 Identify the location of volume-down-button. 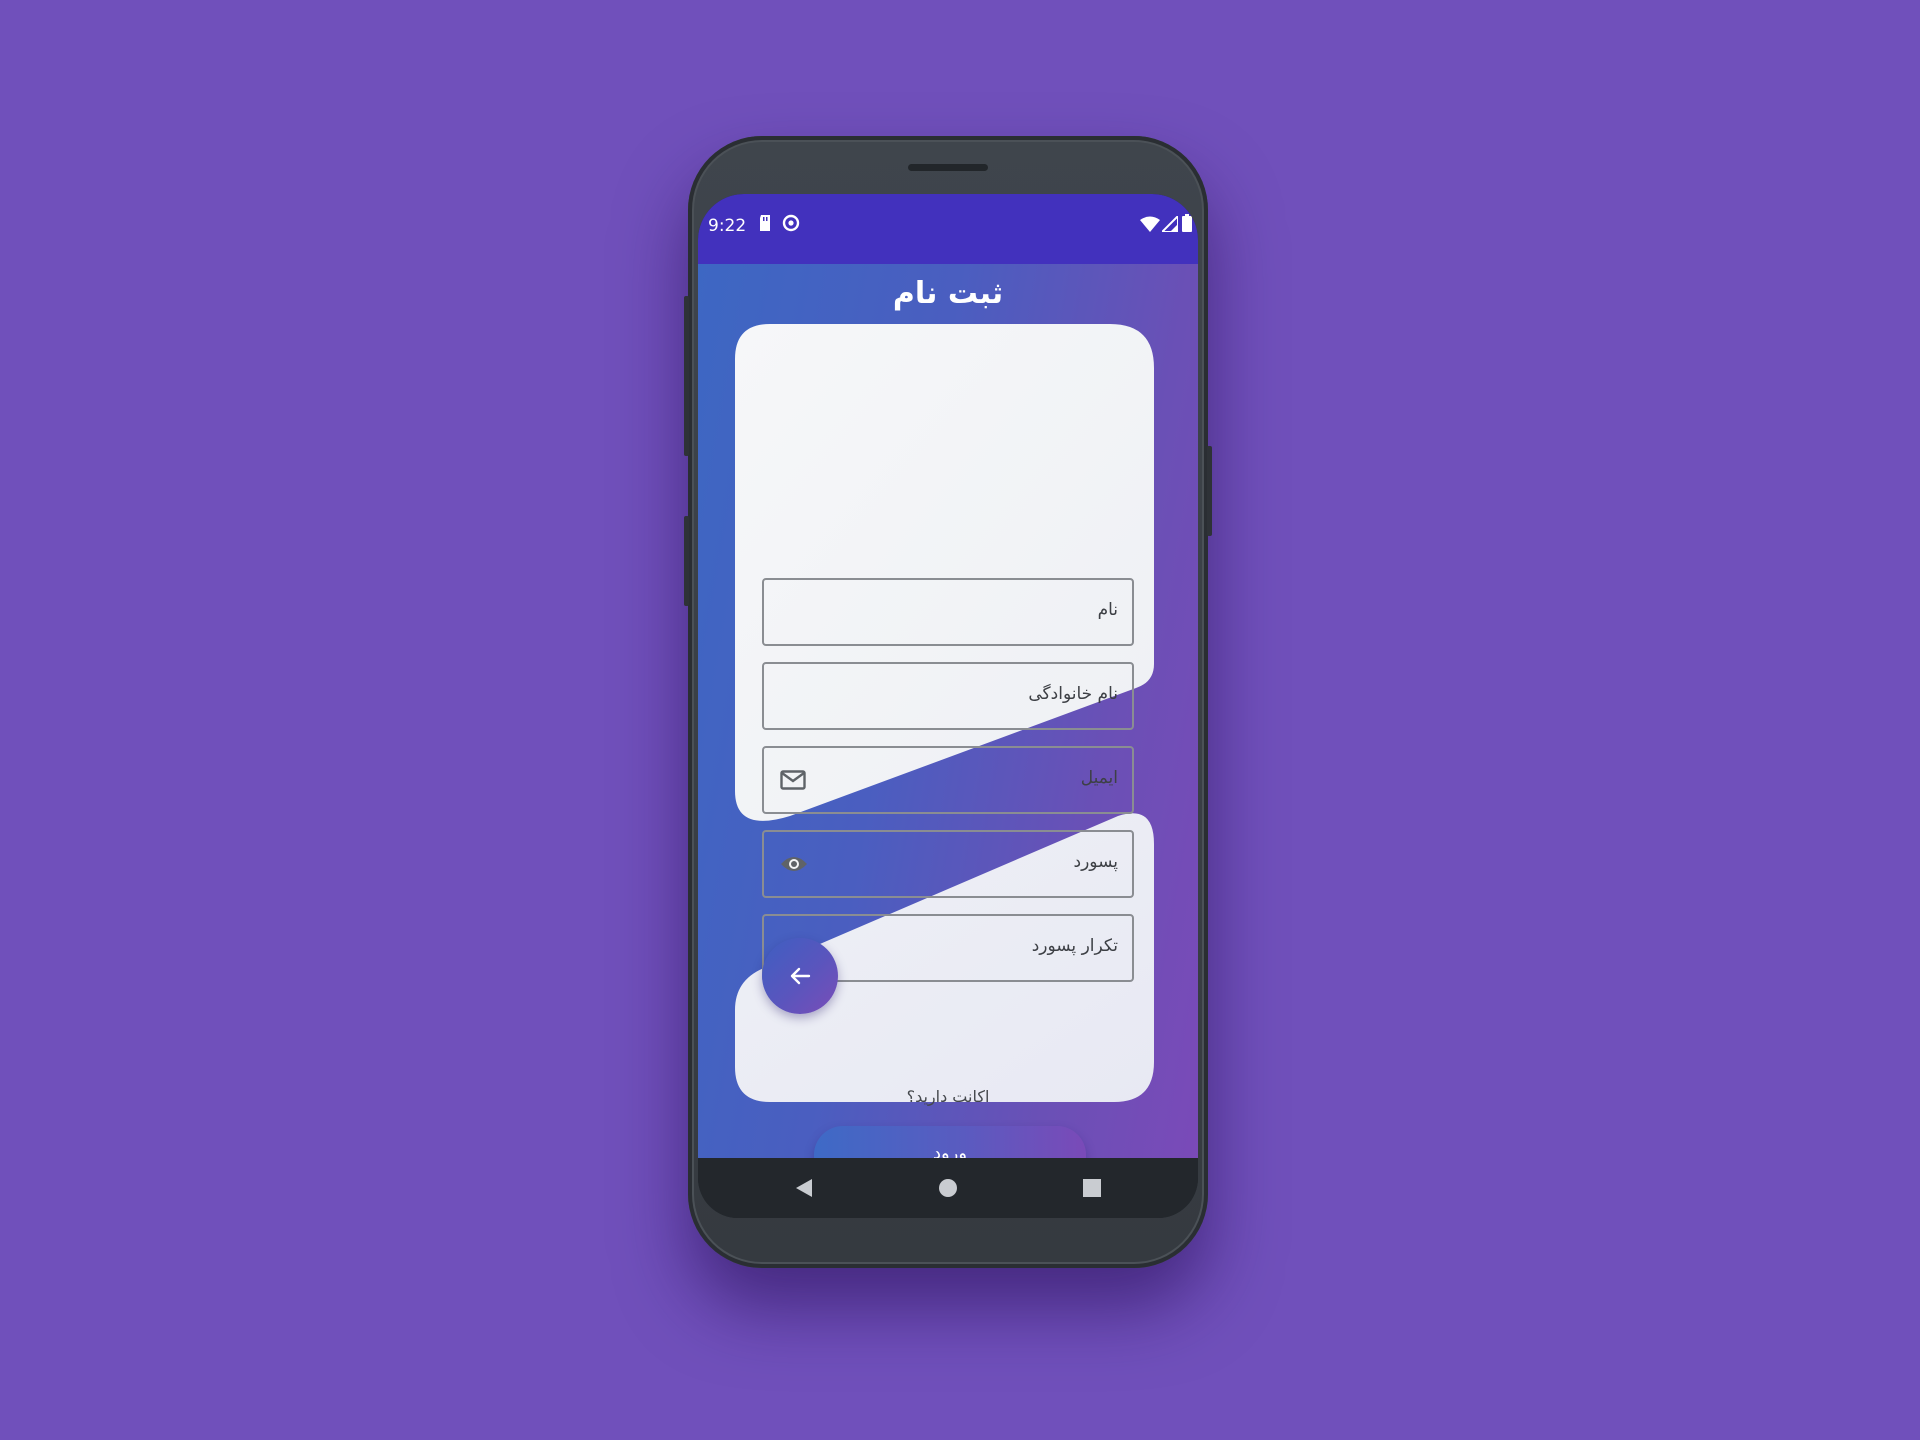
(686, 561).